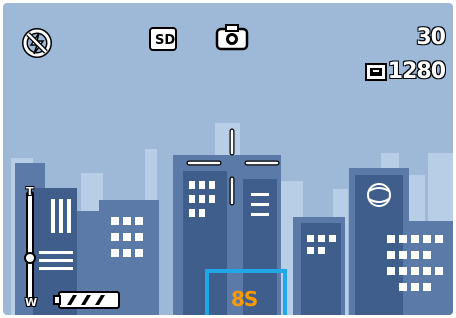 The width and height of the screenshot is (456, 318). What do you see at coordinates (86, 300) in the screenshot?
I see `battery-icon` at bounding box center [86, 300].